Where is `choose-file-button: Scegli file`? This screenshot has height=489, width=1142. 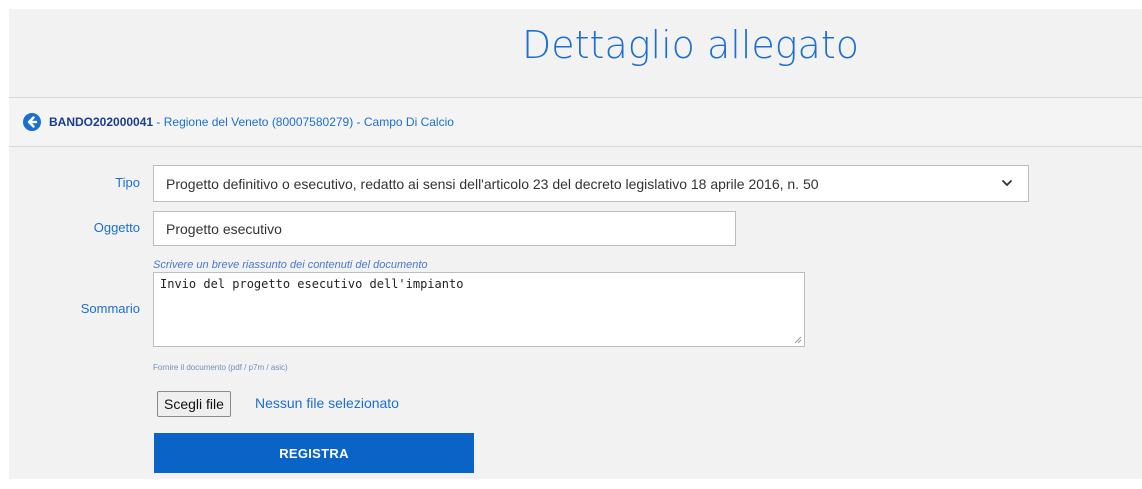 choose-file-button: Scegli file is located at coordinates (194, 404).